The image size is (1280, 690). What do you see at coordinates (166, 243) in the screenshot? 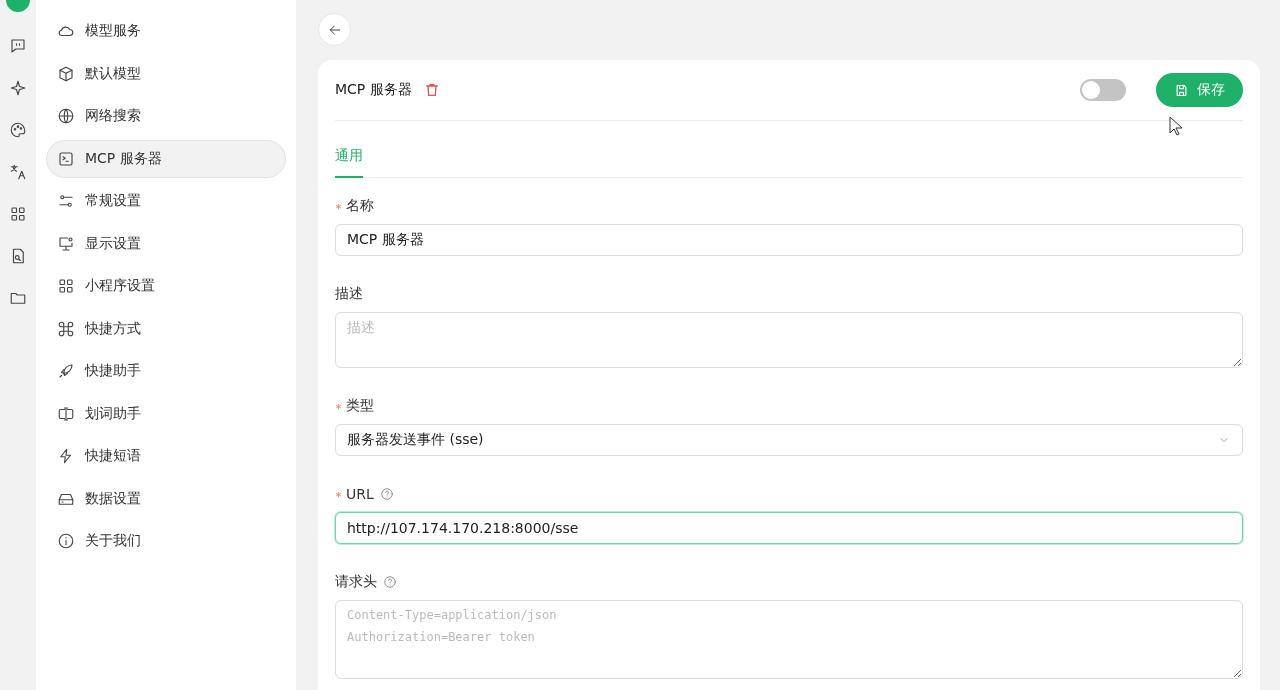
I see `sidebar-item: 显示设置` at bounding box center [166, 243].